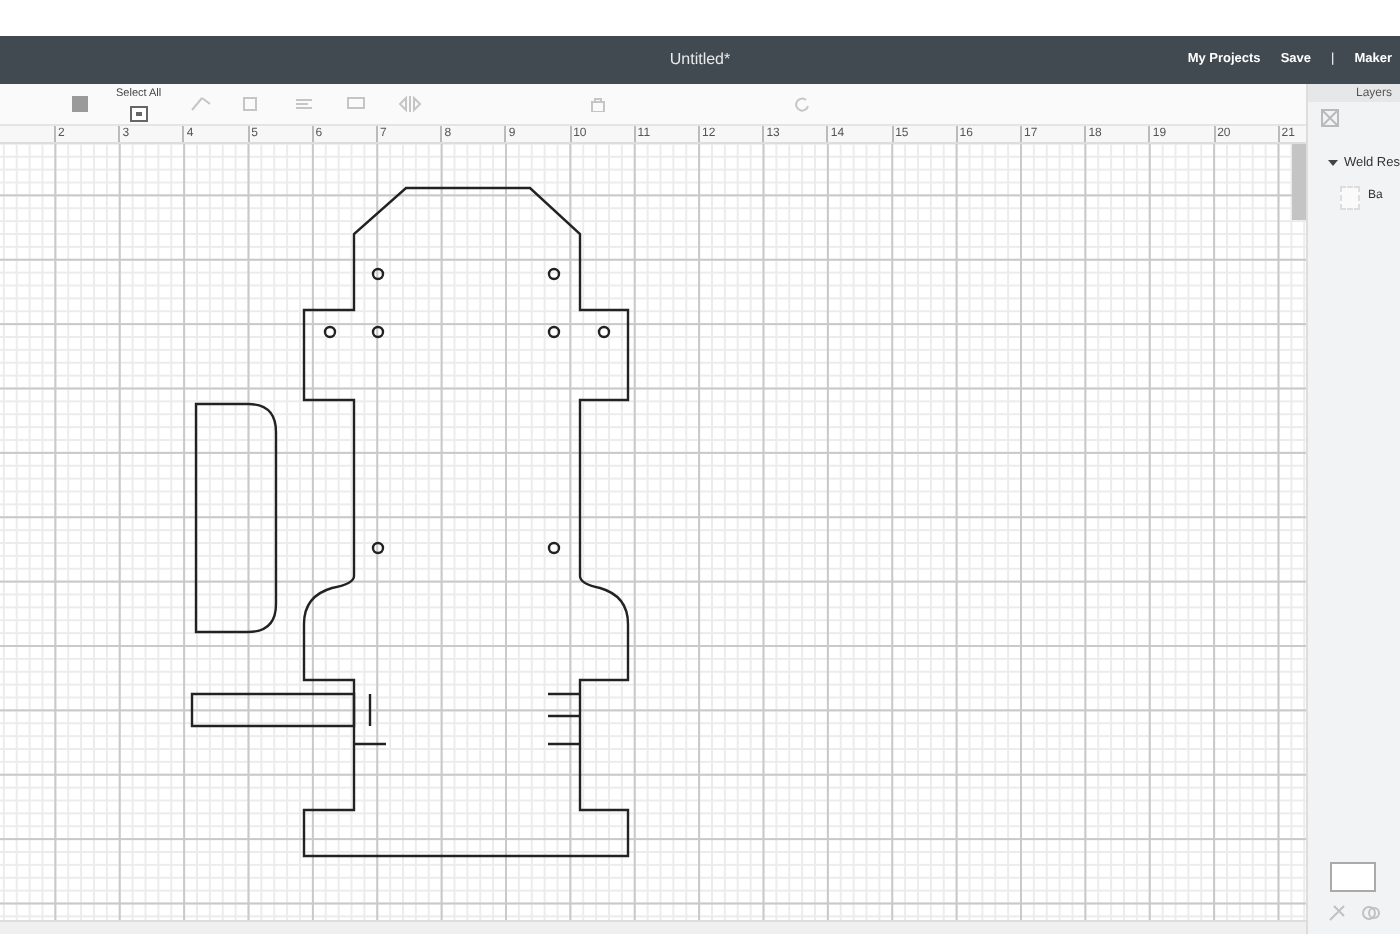  What do you see at coordinates (236, 518) in the screenshot?
I see `rounded-tab-shape` at bounding box center [236, 518].